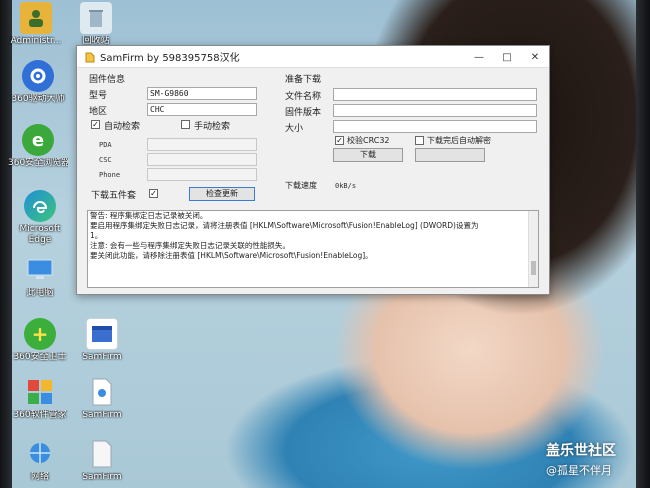  What do you see at coordinates (98, 96) in the screenshot?
I see `model-label: 型号` at bounding box center [98, 96].